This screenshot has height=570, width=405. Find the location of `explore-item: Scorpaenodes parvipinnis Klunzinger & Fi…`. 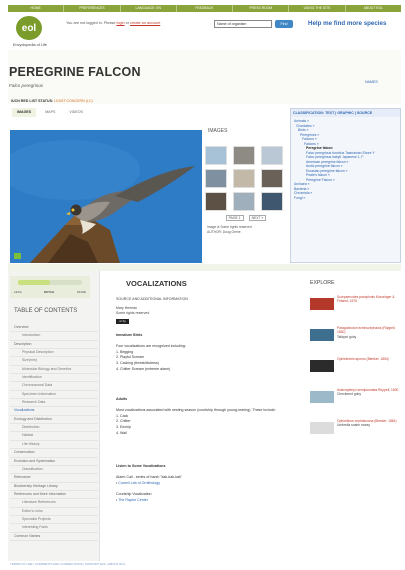

explore-item: Scorpaenodes parvipinnis Klunzinger & Fi… is located at coordinates (355, 308).